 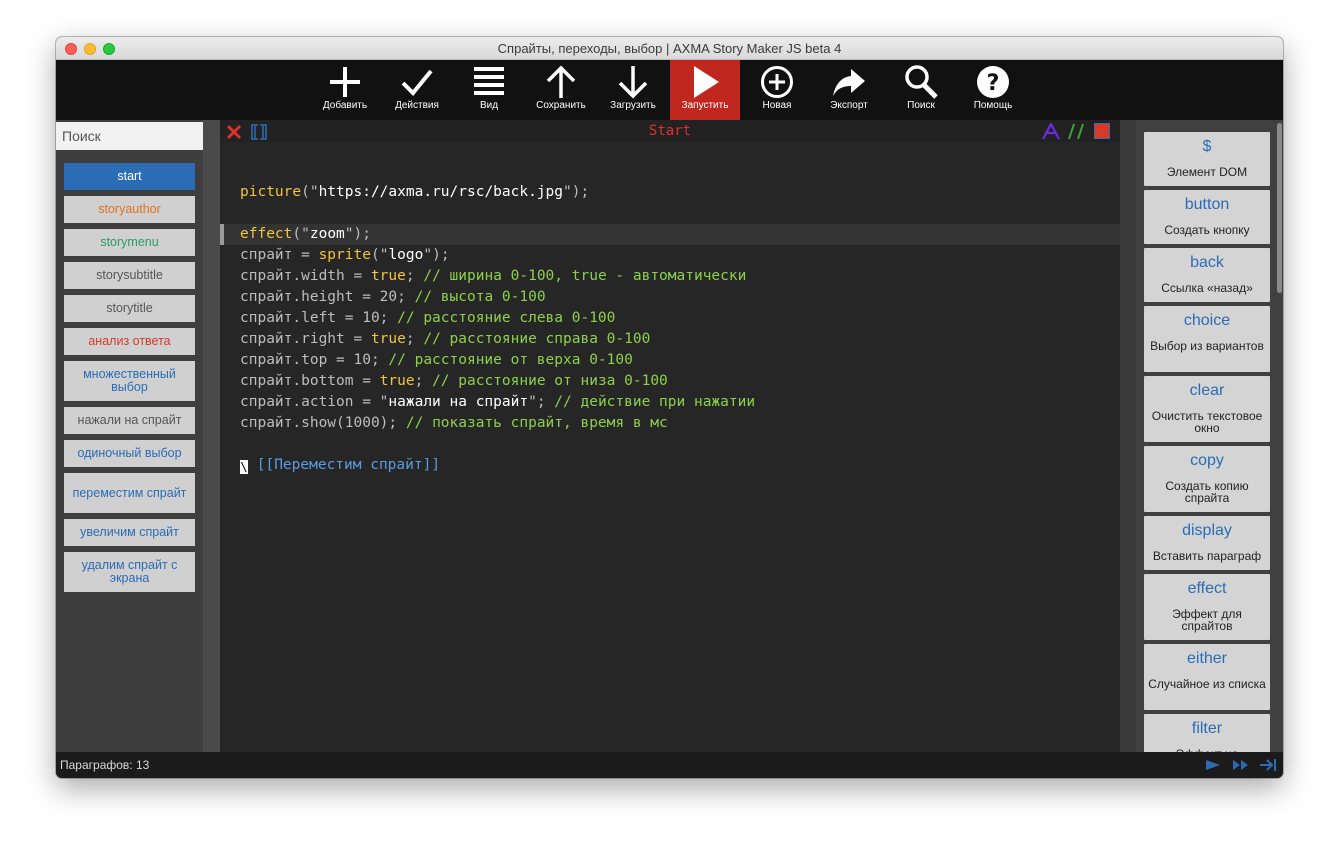 What do you see at coordinates (561, 81) in the screenshot?
I see `arrow-up-icon` at bounding box center [561, 81].